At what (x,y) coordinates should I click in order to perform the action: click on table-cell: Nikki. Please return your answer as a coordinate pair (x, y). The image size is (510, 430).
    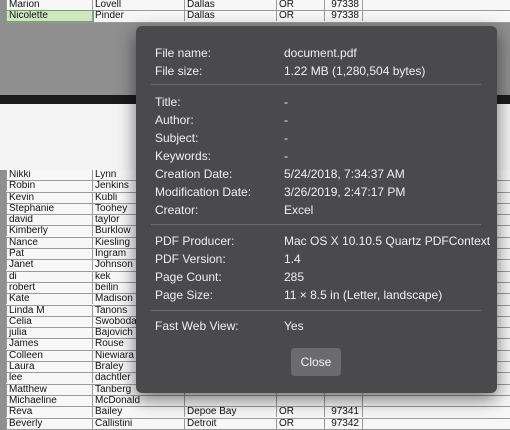
    Looking at the image, I should click on (49, 175).